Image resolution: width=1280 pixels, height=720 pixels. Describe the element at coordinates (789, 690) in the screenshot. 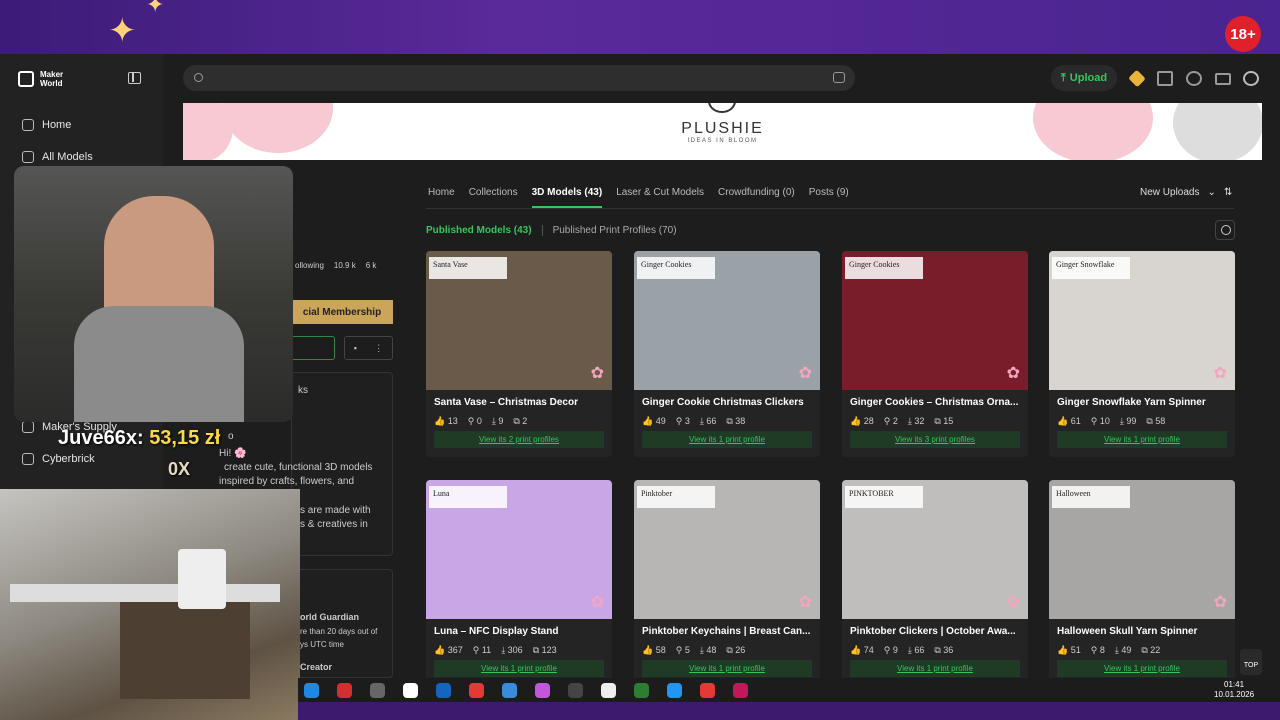

I see `windows-taskbar` at that location.